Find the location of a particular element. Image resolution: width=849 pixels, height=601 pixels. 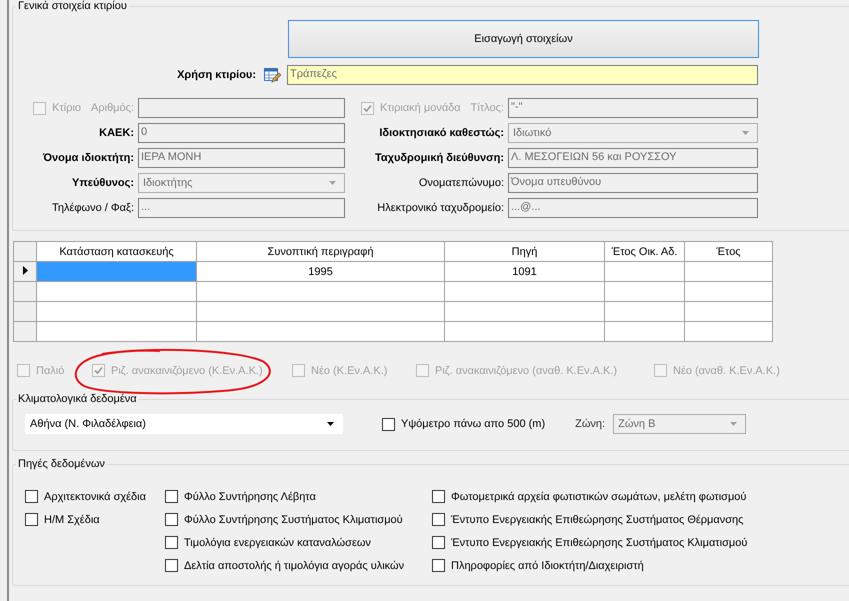

field-label: Τηλέφωνο / Φαξ: is located at coordinates (93, 208).